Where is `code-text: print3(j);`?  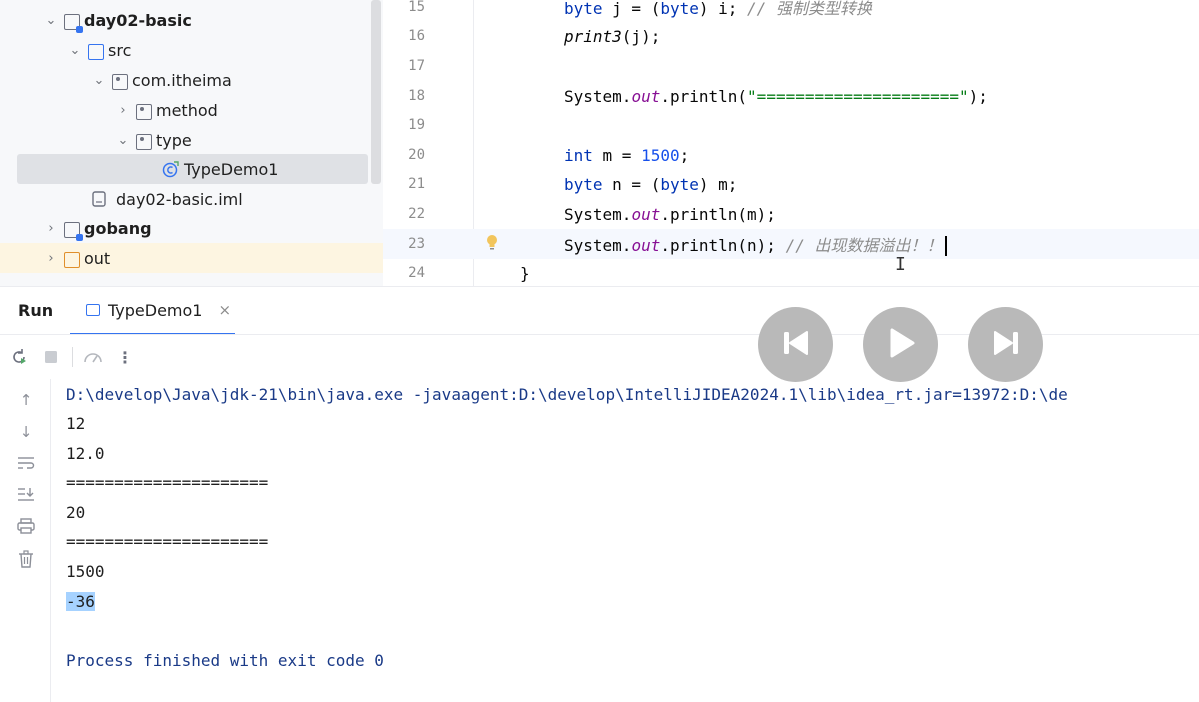
code-text: print3(j); is located at coordinates (612, 36).